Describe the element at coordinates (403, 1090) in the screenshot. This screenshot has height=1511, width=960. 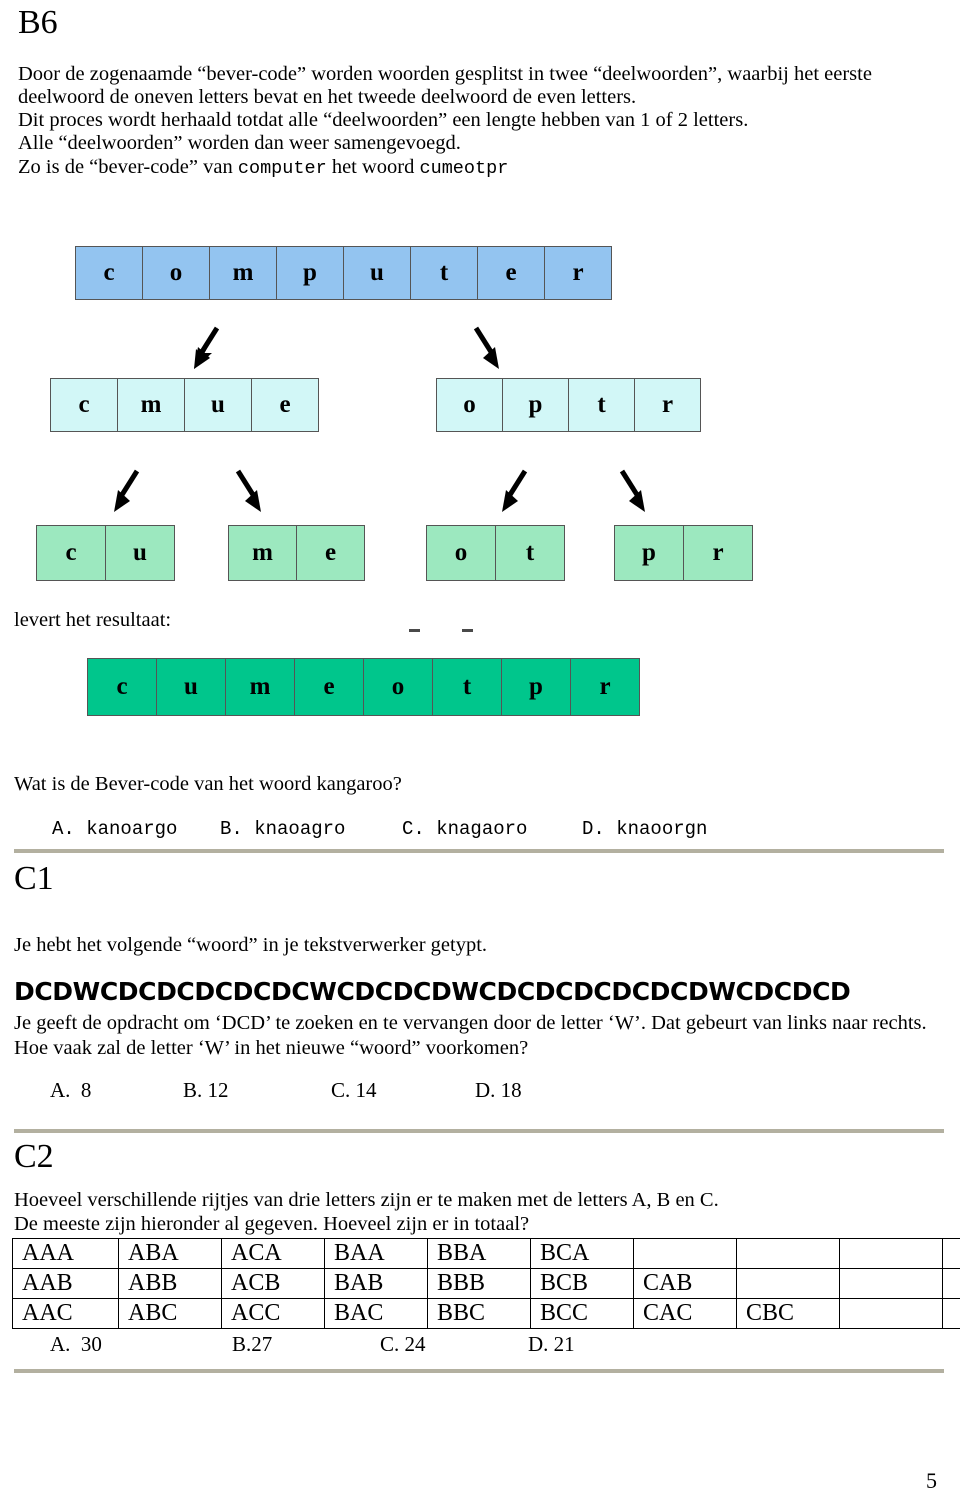
I see `option-c: C. 14` at that location.